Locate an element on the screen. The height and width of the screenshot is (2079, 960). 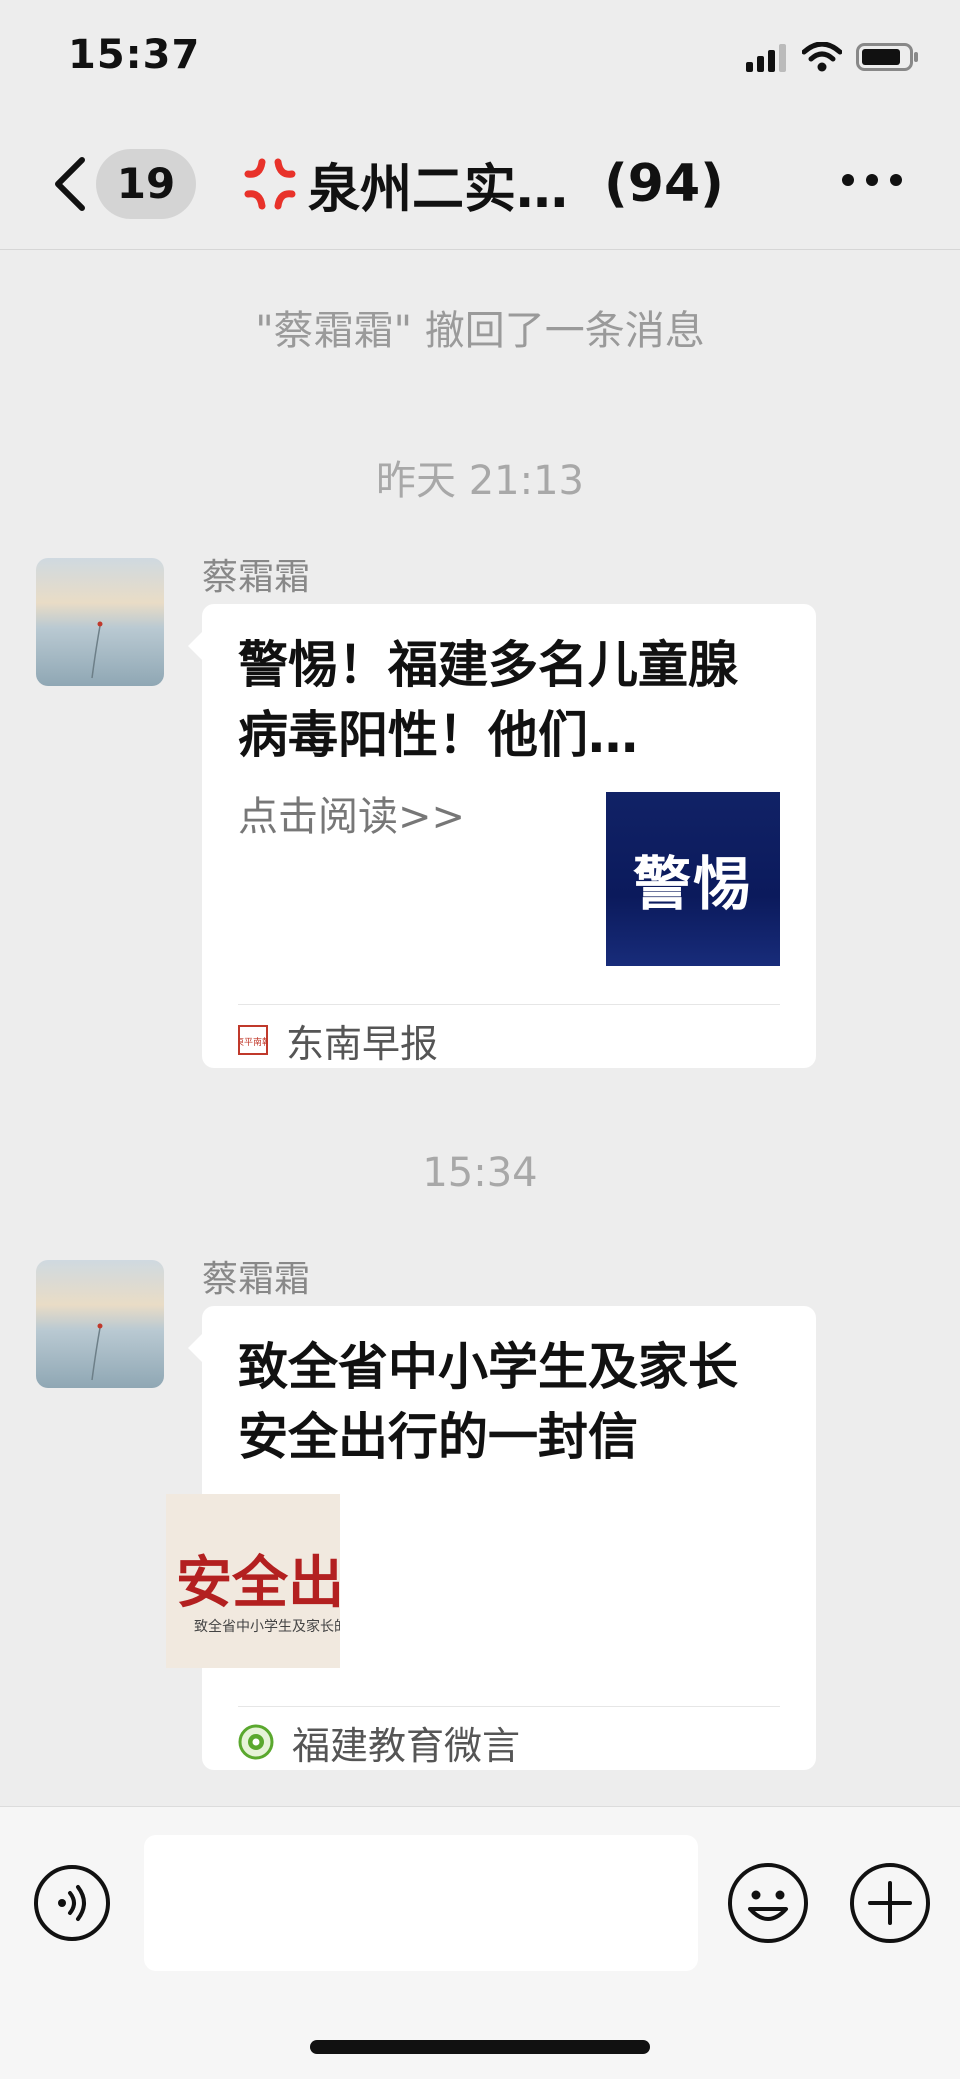
thumbnail-headline: 安全出行 is located at coordinates (258, 1583).